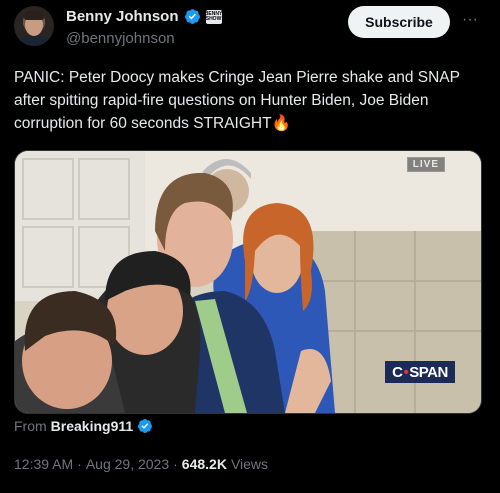 The height and width of the screenshot is (493, 500). What do you see at coordinates (30, 426) in the screenshot?
I see `from-label: From` at bounding box center [30, 426].